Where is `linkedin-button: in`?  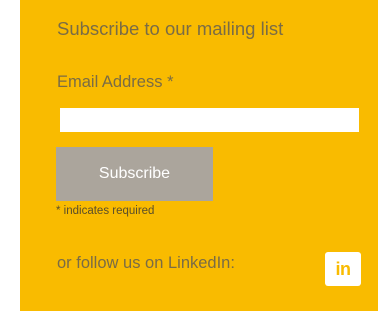 linkedin-button: in is located at coordinates (343, 269).